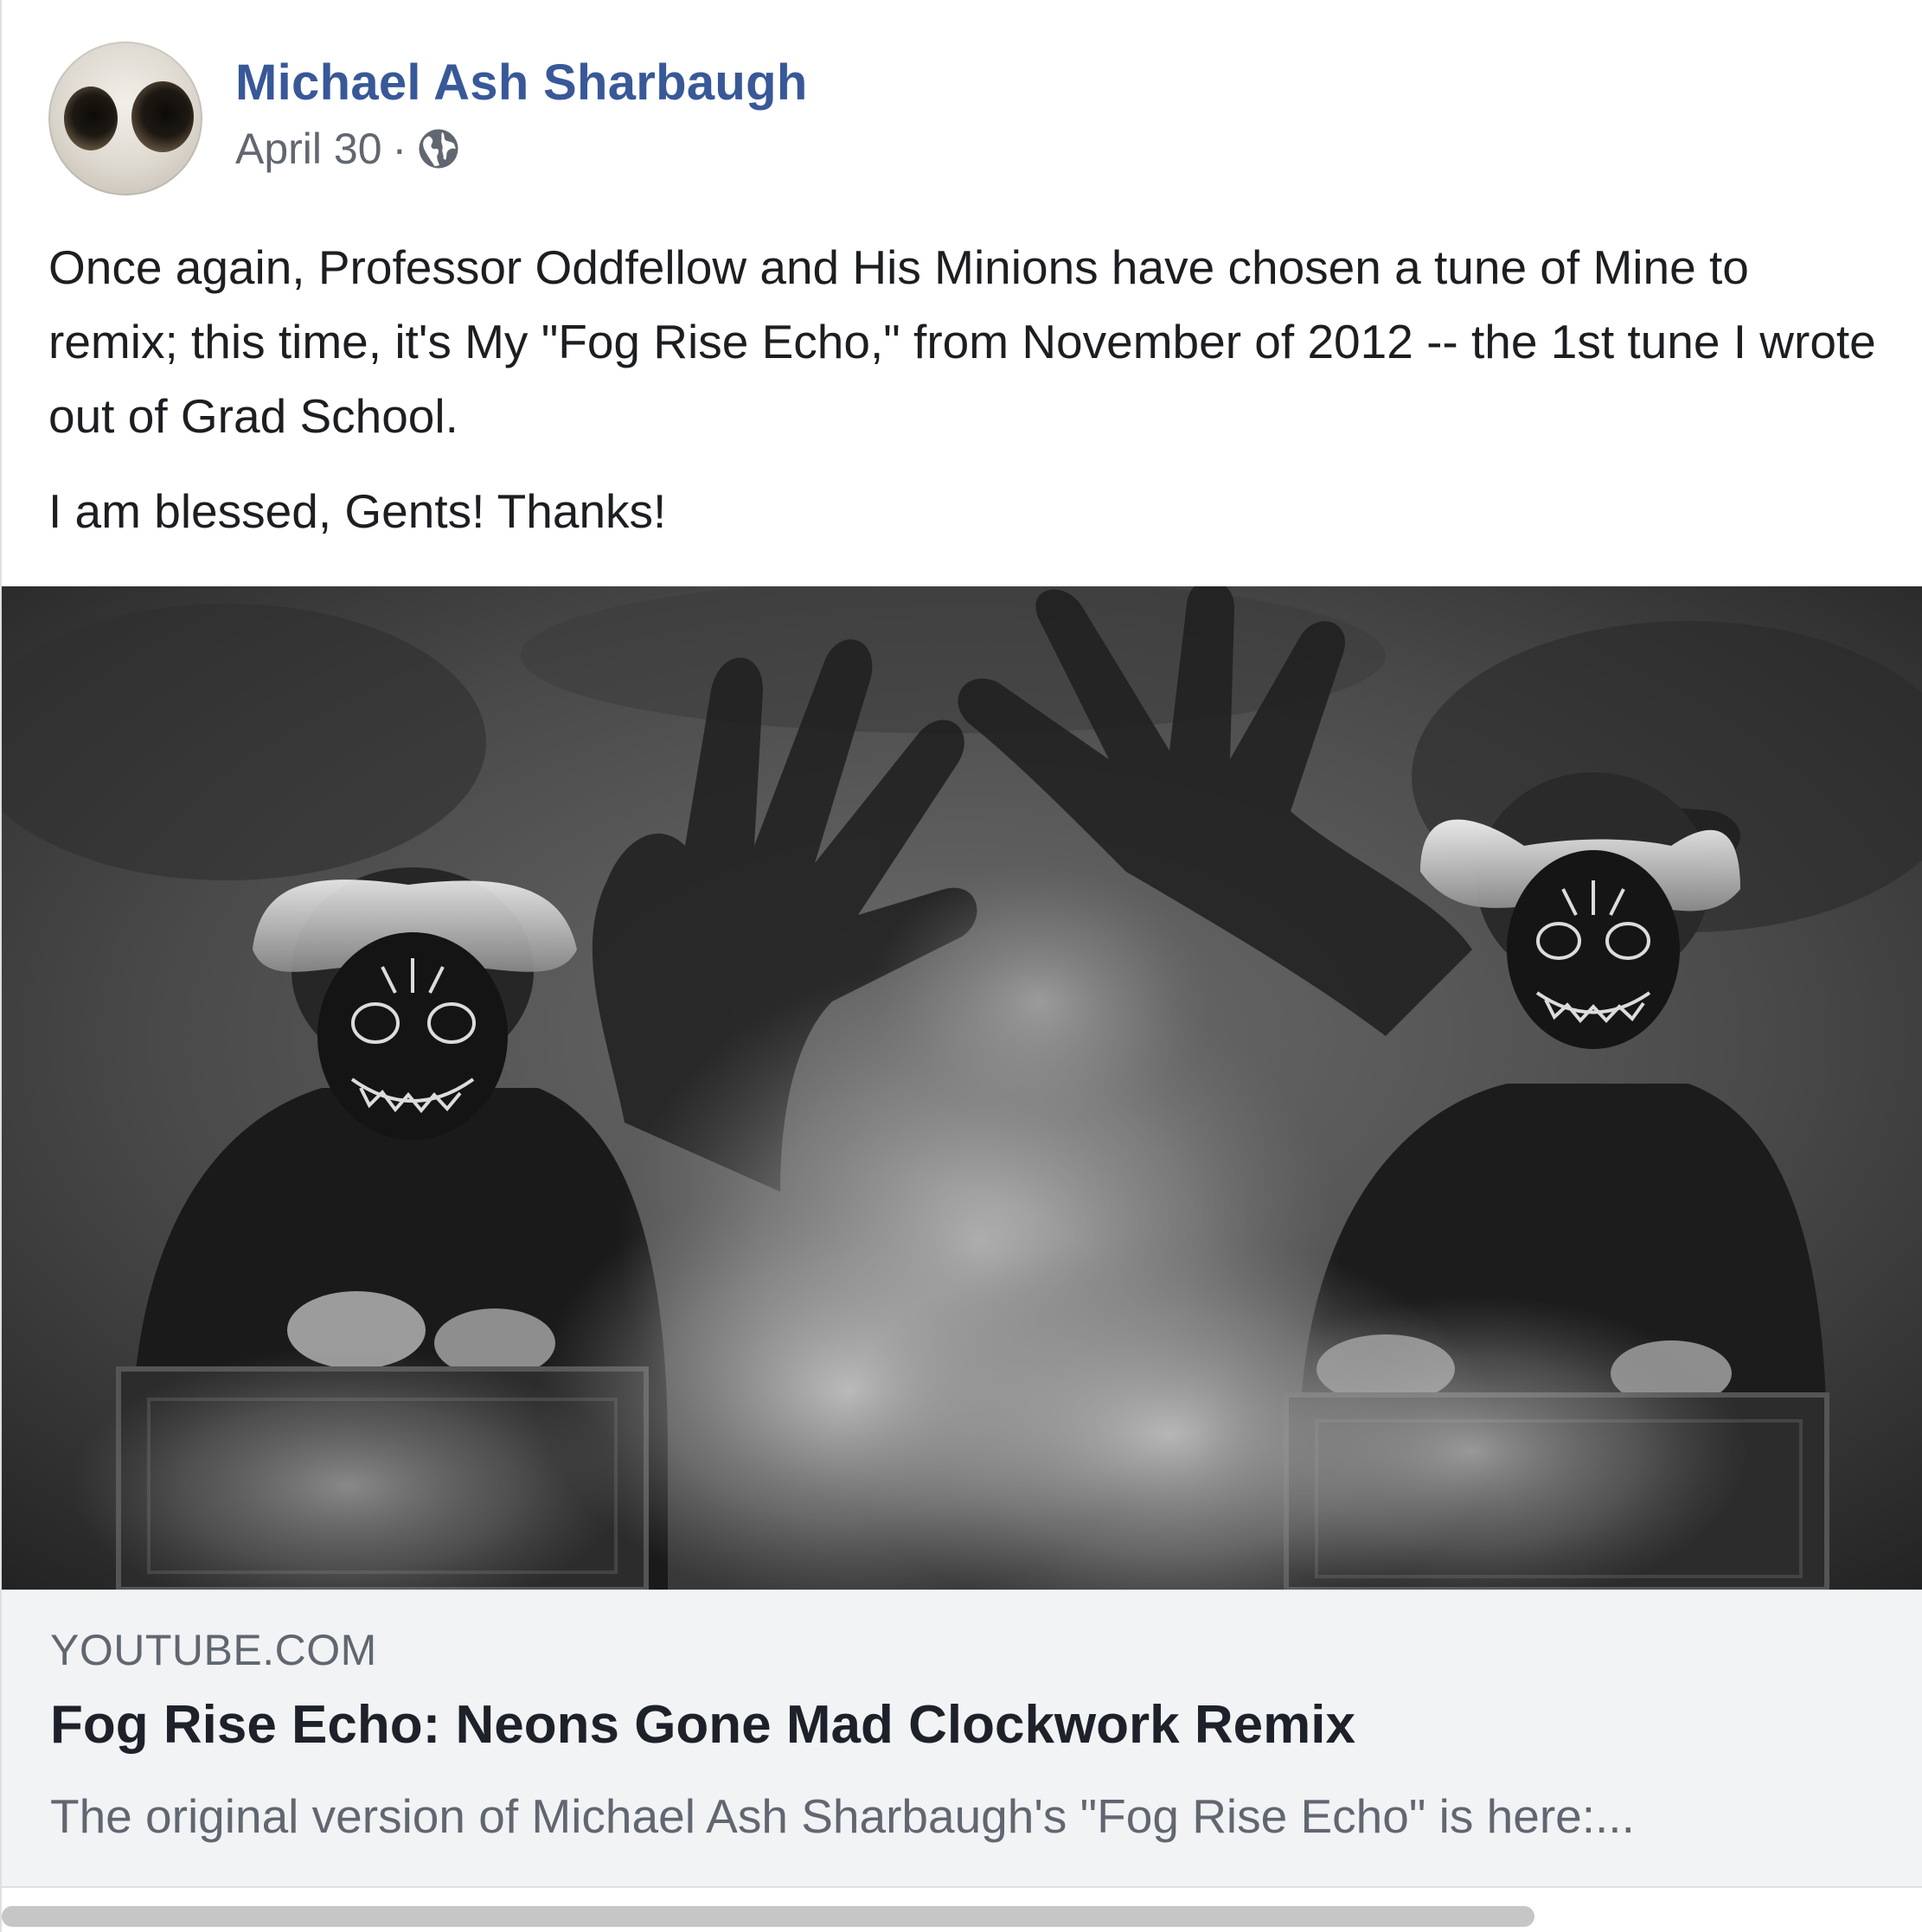 Image resolution: width=1922 pixels, height=1932 pixels. I want to click on horizontal-scrollbar, so click(962, 1916).